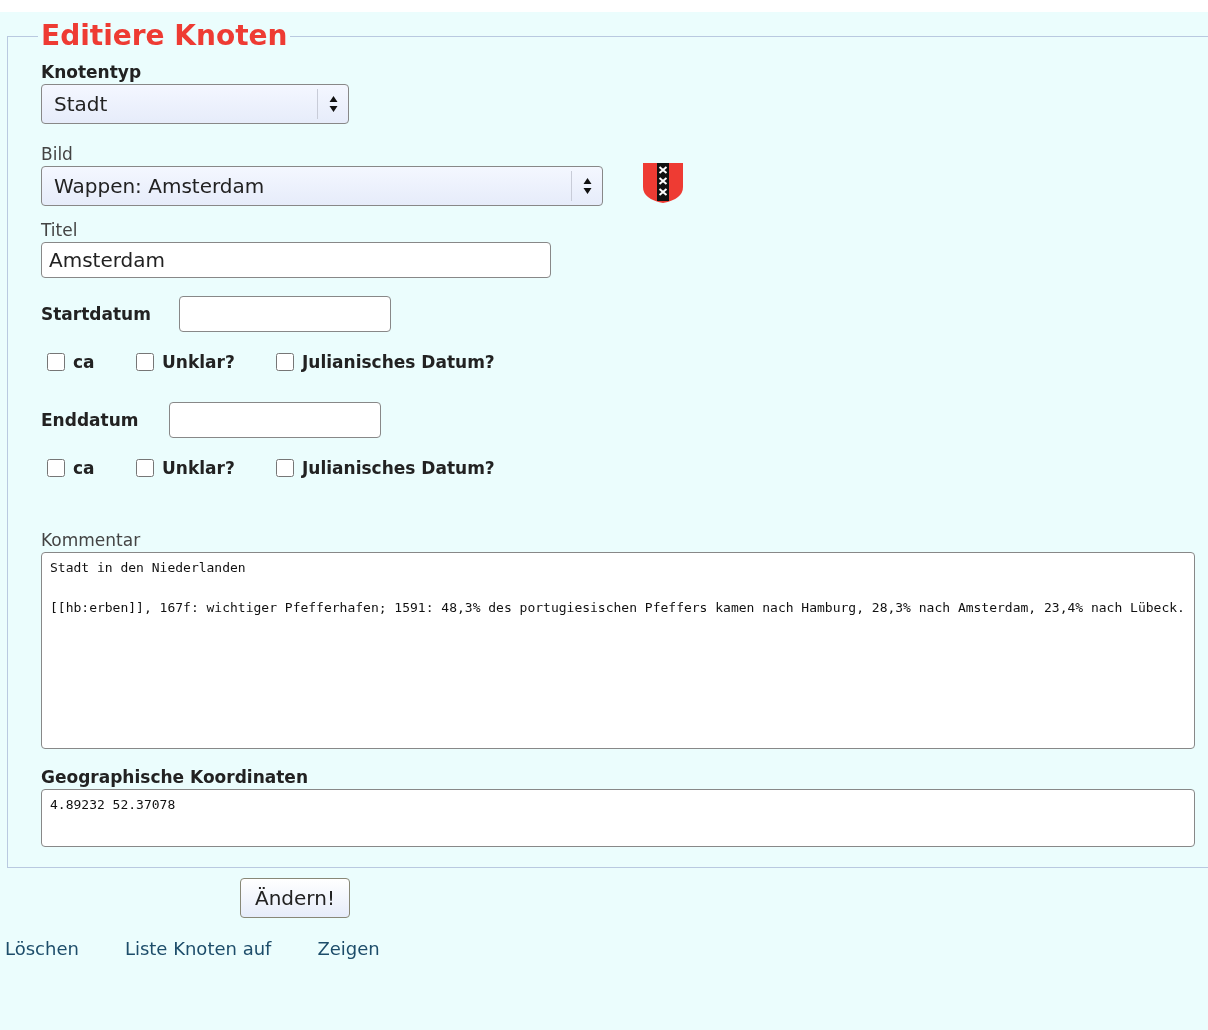  Describe the element at coordinates (195, 104) in the screenshot. I see `type-select: Stadt` at that location.